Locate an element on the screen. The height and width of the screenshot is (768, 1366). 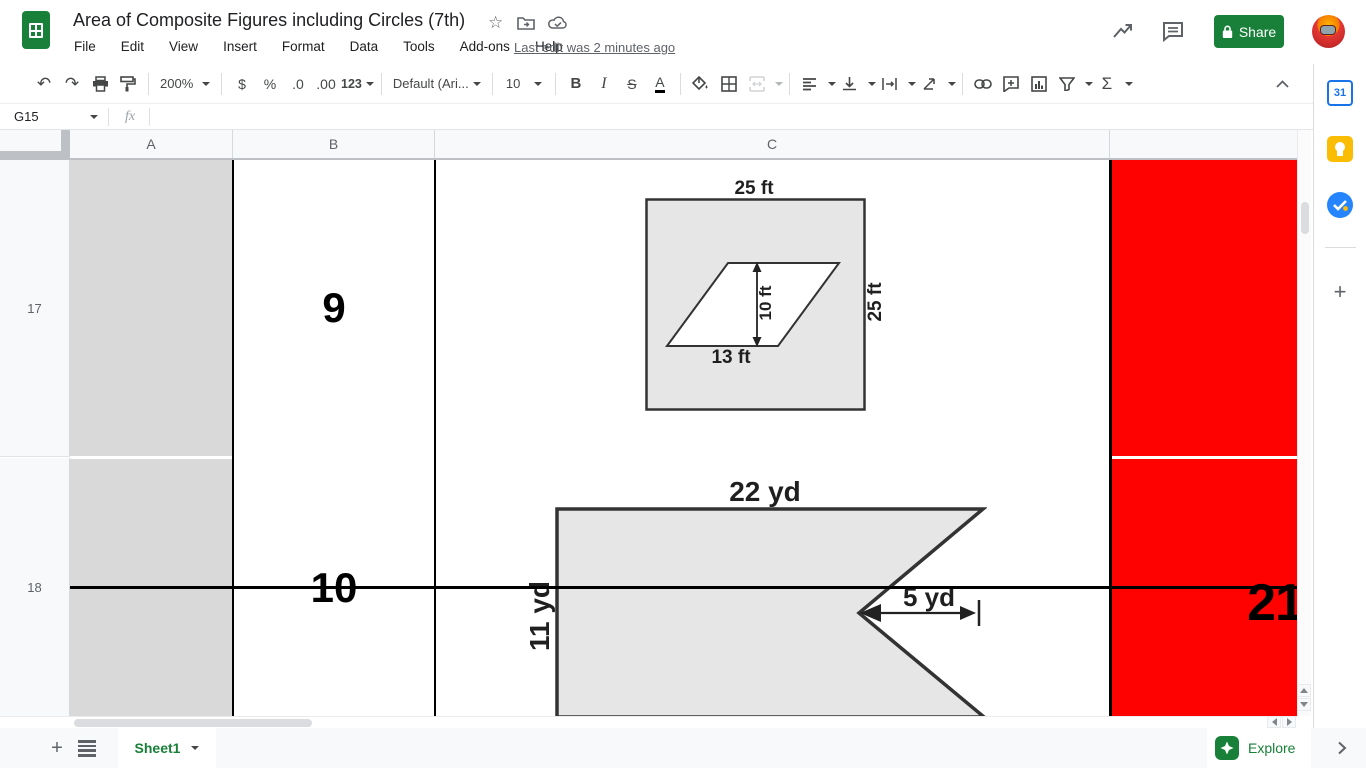
sheet-tab-sheet1: Sheet1 is located at coordinates (167, 748).